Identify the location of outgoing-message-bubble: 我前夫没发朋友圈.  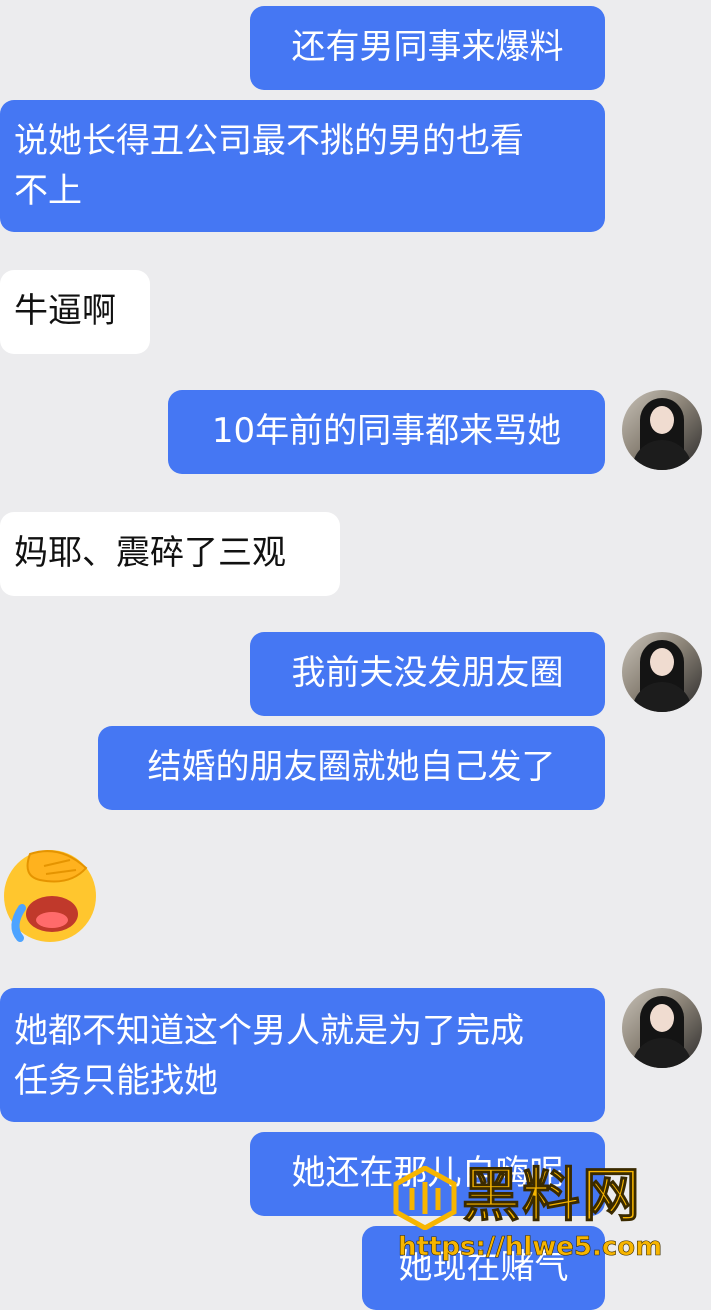
(427, 674).